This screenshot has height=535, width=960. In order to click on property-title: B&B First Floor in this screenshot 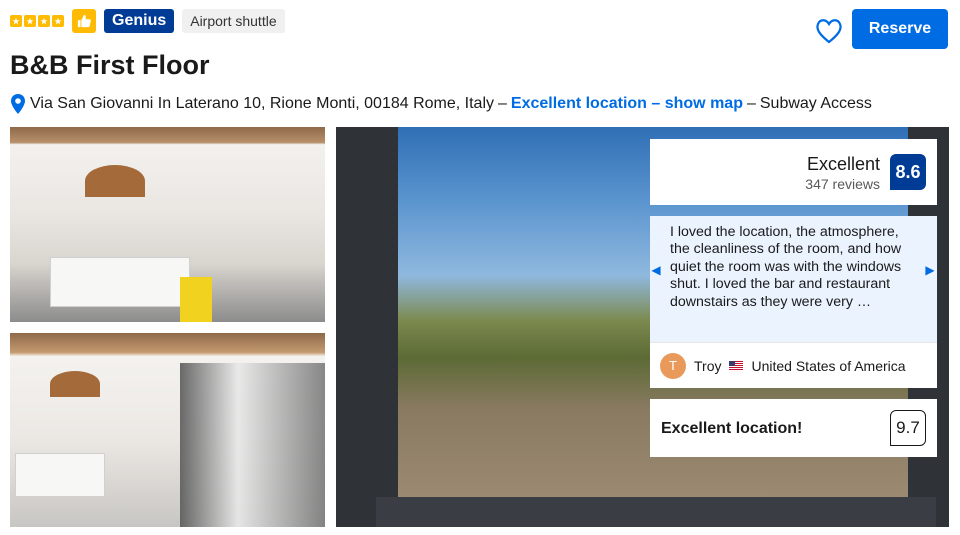, I will do `click(110, 65)`.